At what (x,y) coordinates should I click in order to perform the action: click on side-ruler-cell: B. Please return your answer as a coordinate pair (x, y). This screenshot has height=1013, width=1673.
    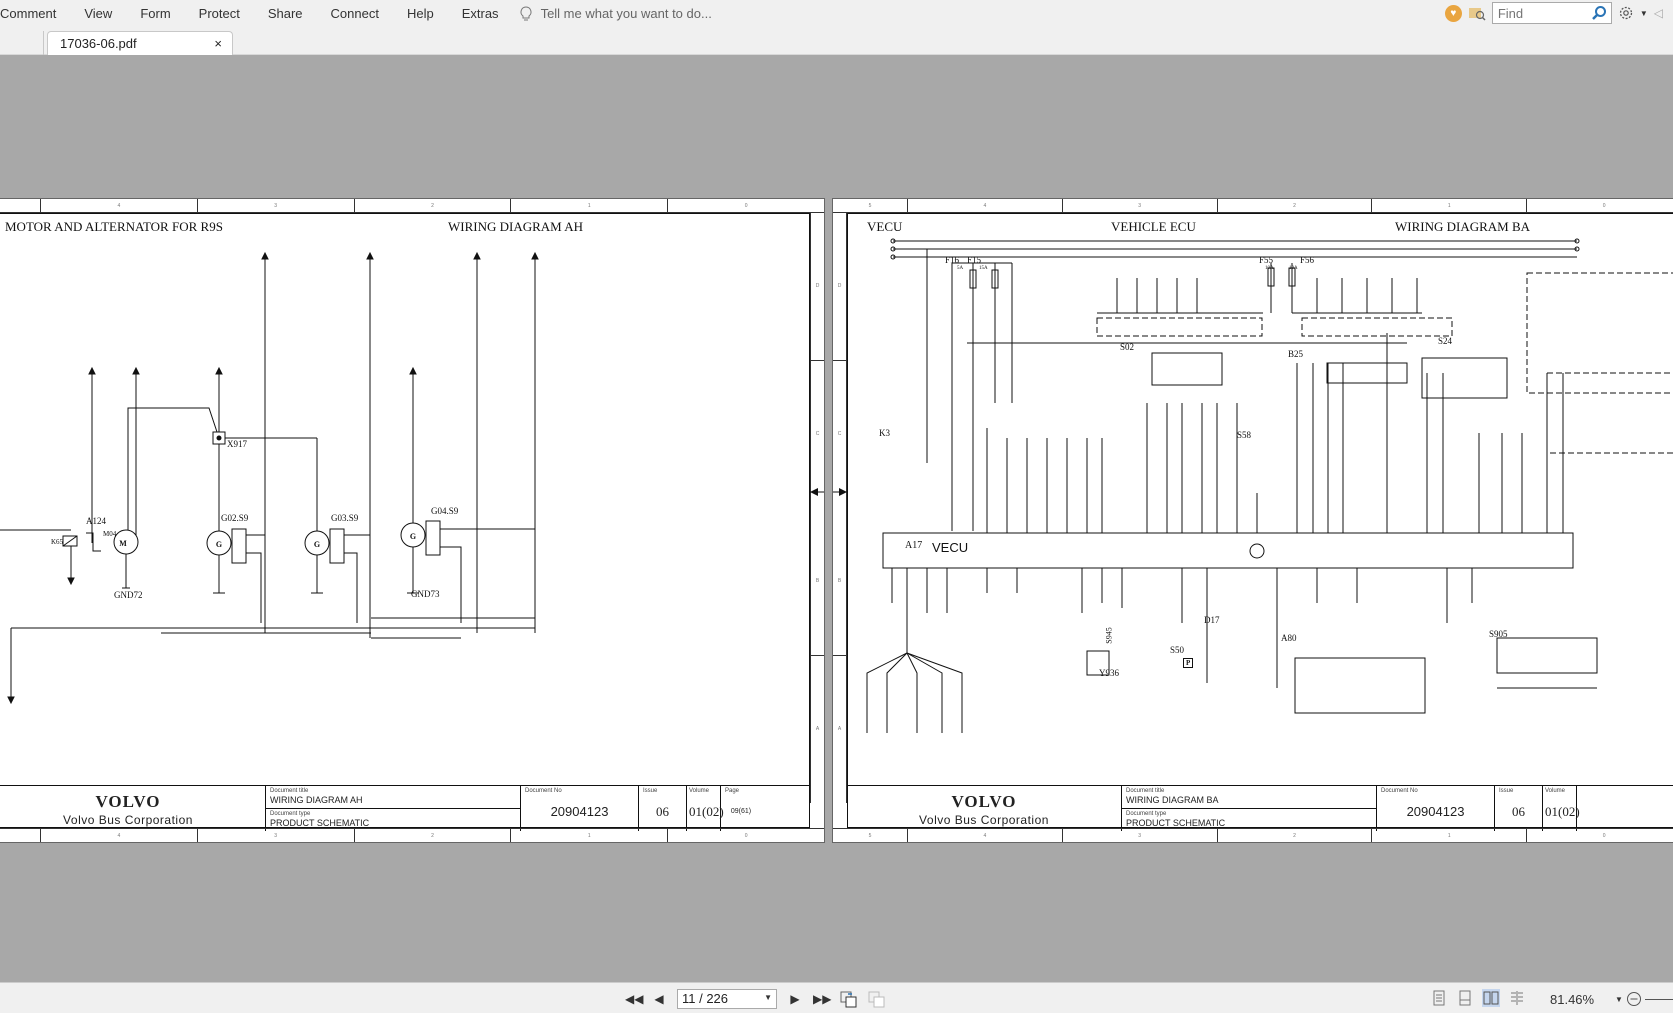
    Looking at the image, I should click on (817, 582).